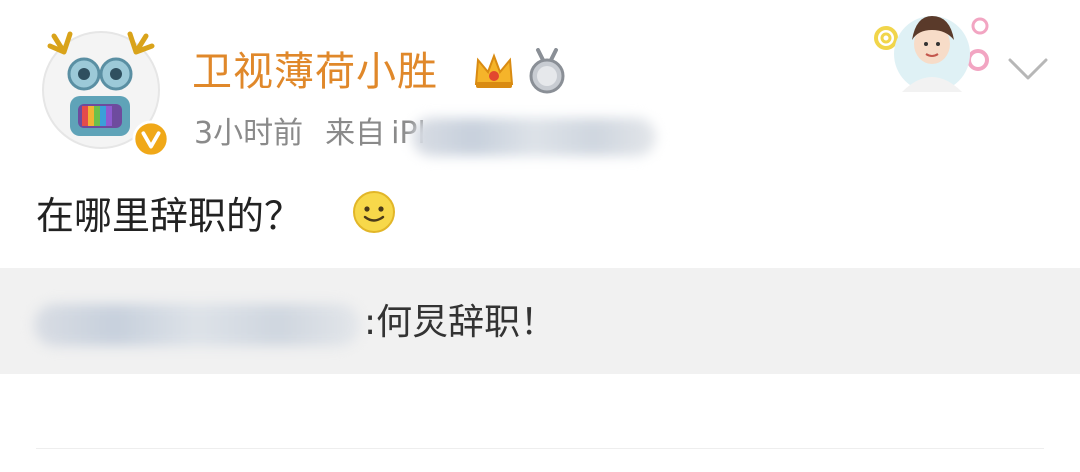  Describe the element at coordinates (355, 133) in the screenshot. I see `post-source-label: 来自` at that location.